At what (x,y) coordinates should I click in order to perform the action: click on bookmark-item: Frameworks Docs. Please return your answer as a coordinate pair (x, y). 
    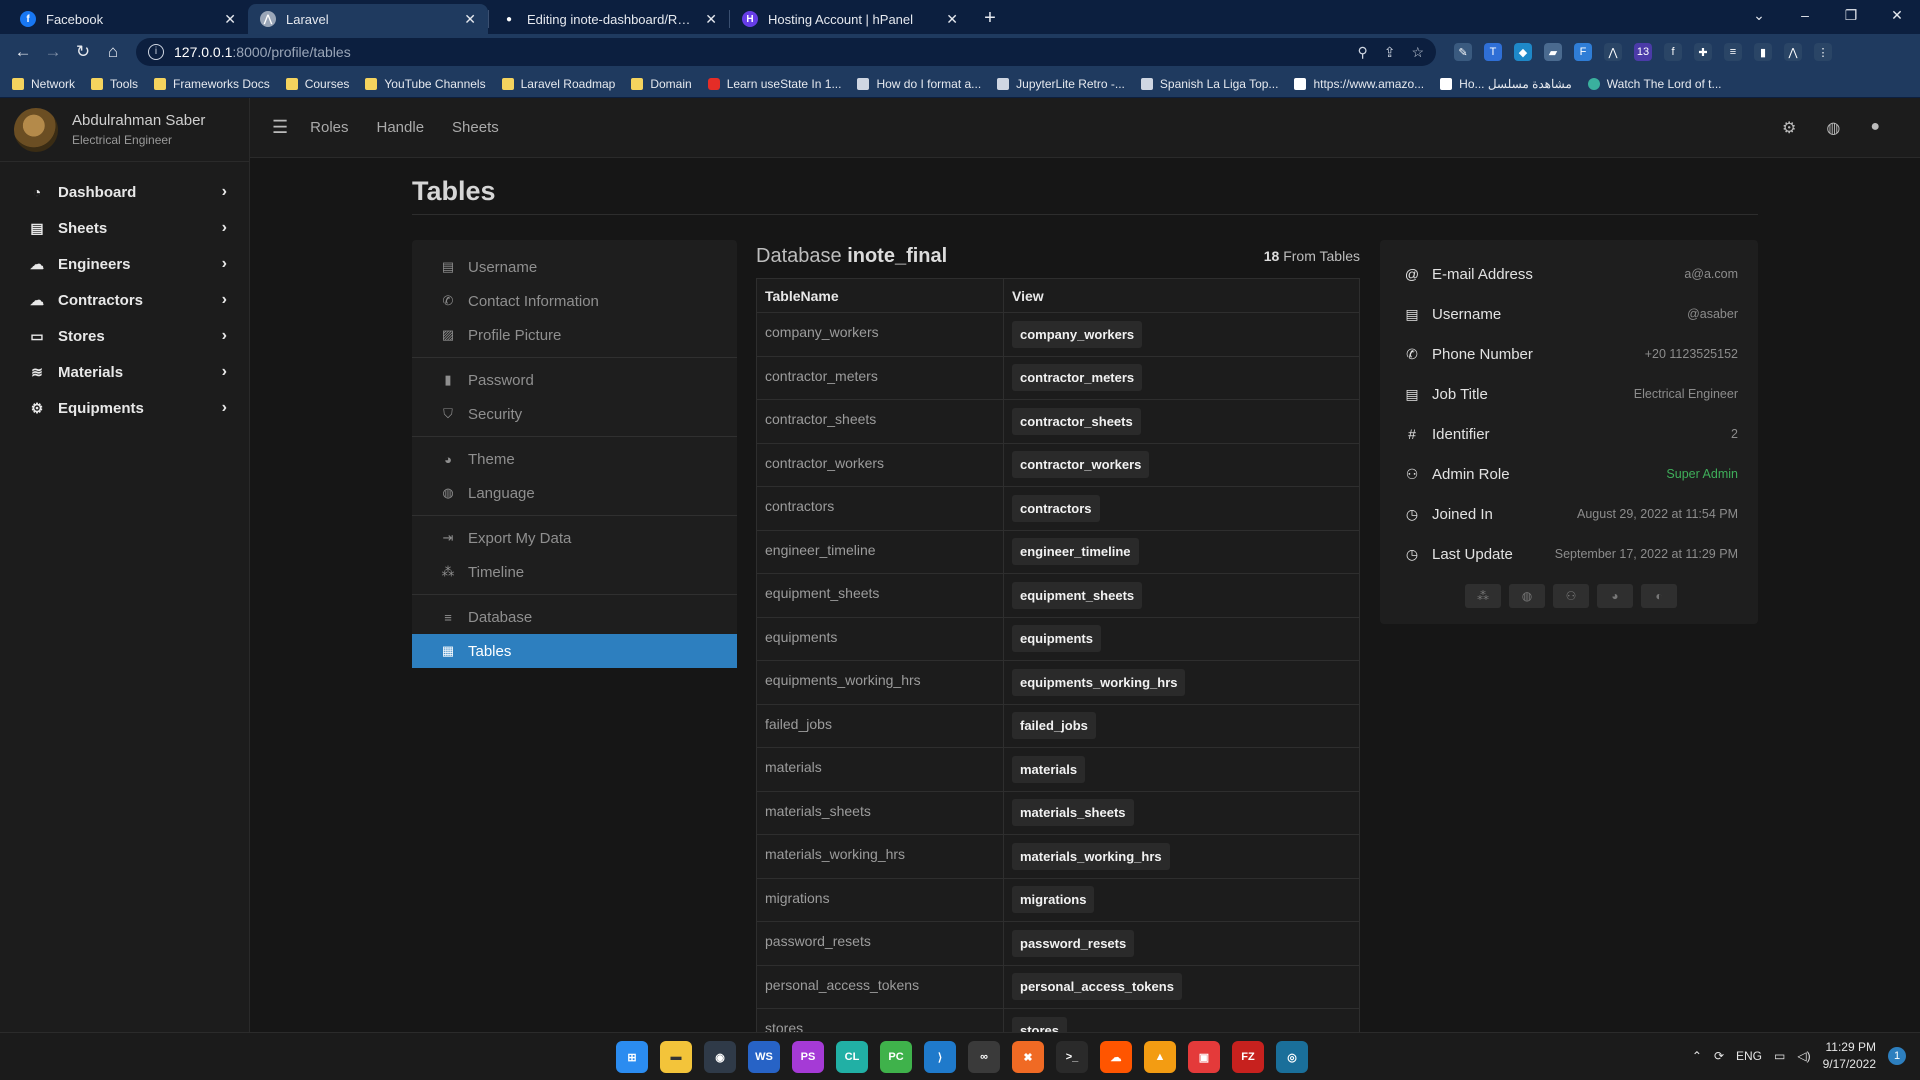
    Looking at the image, I should click on (212, 84).